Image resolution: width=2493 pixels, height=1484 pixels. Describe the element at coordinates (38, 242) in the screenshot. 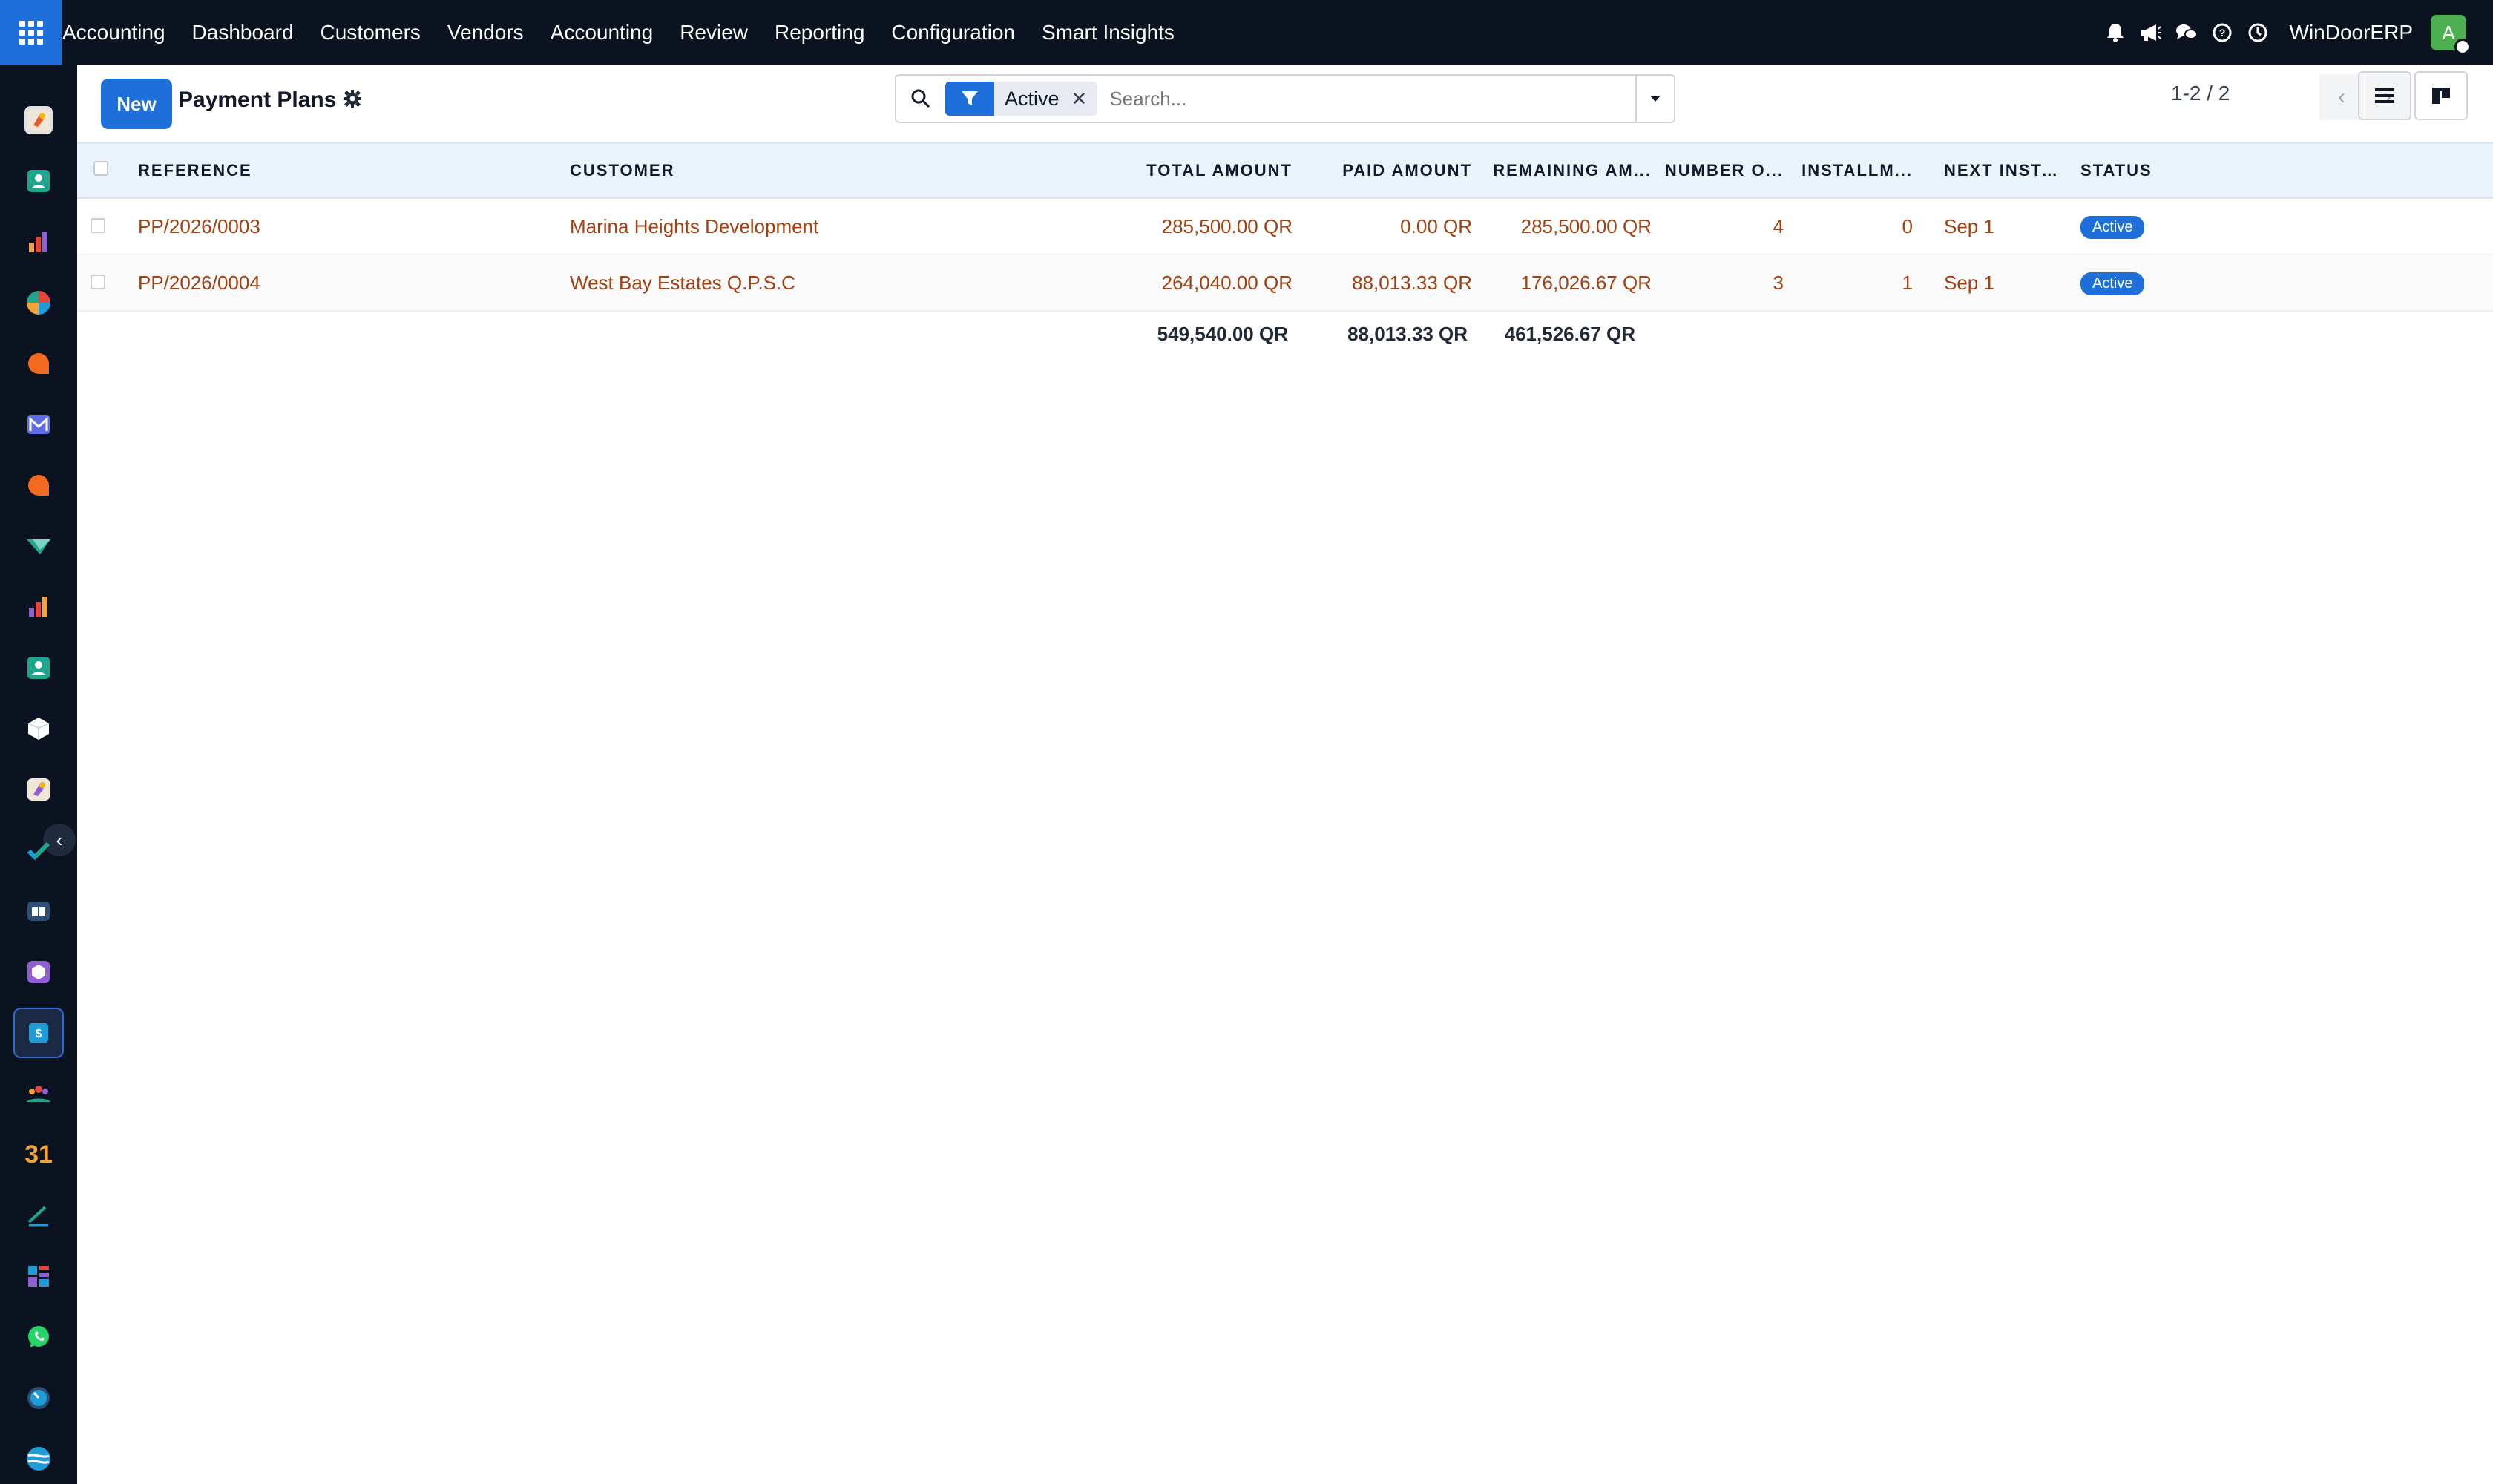

I see `sidebar-app-reporting` at that location.